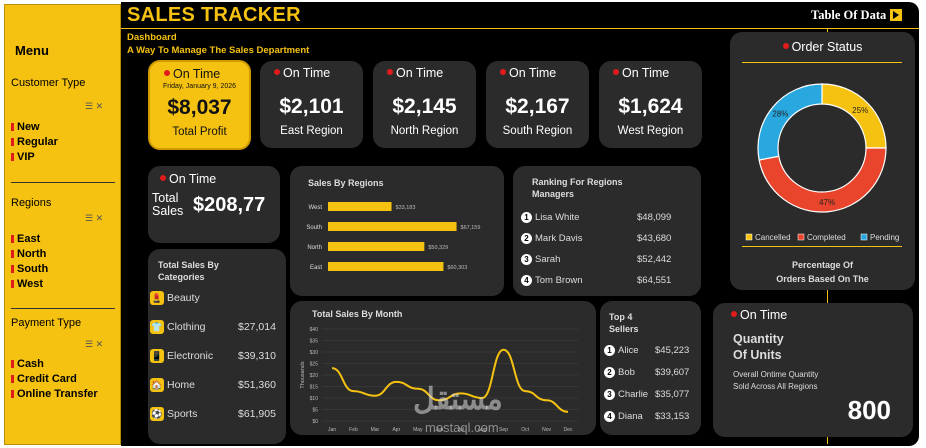  Describe the element at coordinates (526, 238) in the screenshot. I see `rank-badge: 2` at that location.